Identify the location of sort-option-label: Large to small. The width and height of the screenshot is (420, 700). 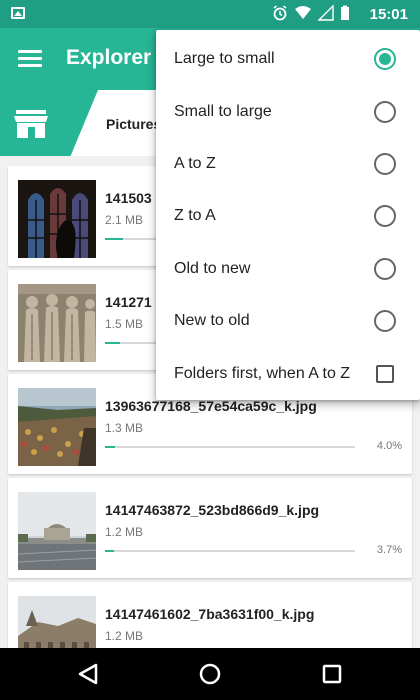
(224, 58).